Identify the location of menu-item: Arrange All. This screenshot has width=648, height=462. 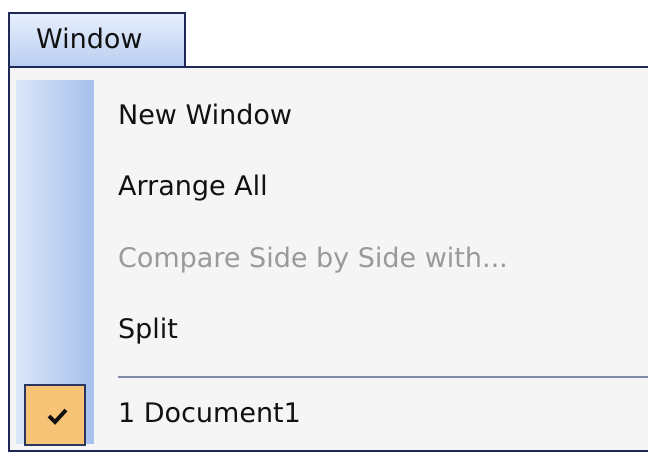
(193, 187).